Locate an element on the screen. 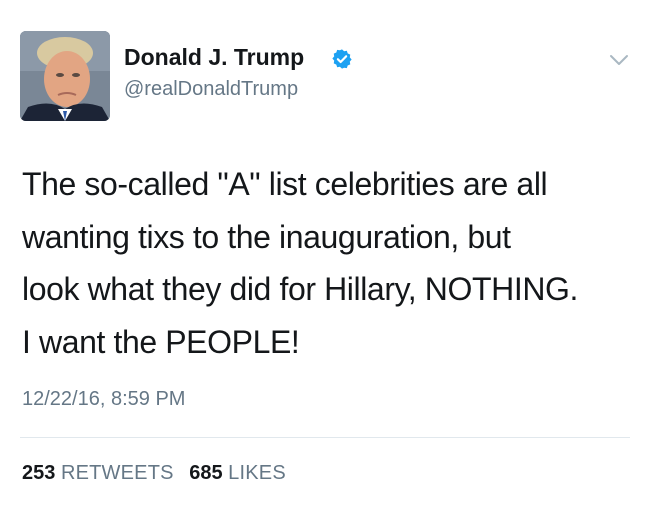 Image resolution: width=650 pixels, height=509 pixels. divider is located at coordinates (325, 437).